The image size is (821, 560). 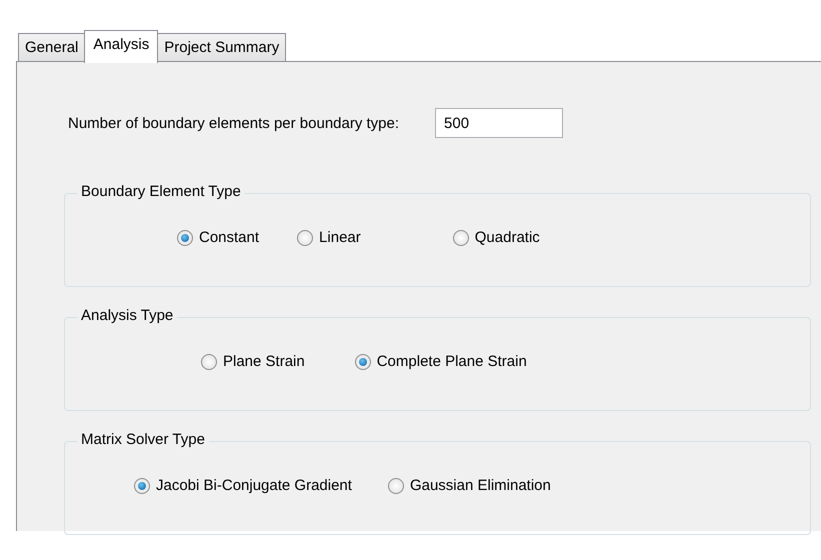 I want to click on field-label: Number of boundary elements per boundary type:, so click(x=234, y=123).